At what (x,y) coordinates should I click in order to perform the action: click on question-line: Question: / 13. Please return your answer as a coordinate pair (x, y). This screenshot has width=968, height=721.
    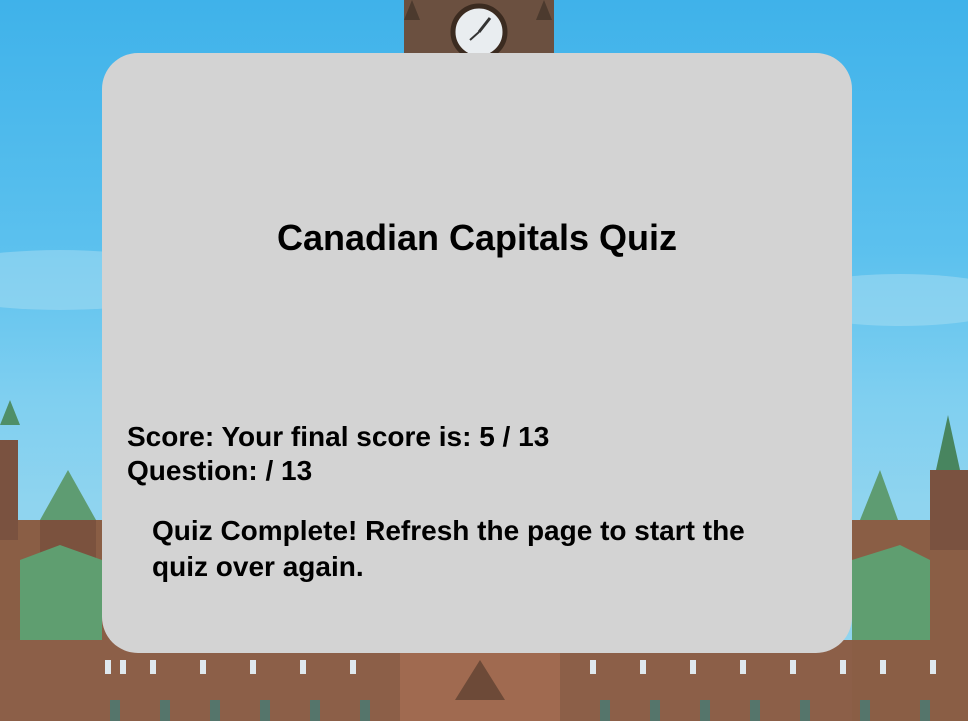
    Looking at the image, I should click on (338, 471).